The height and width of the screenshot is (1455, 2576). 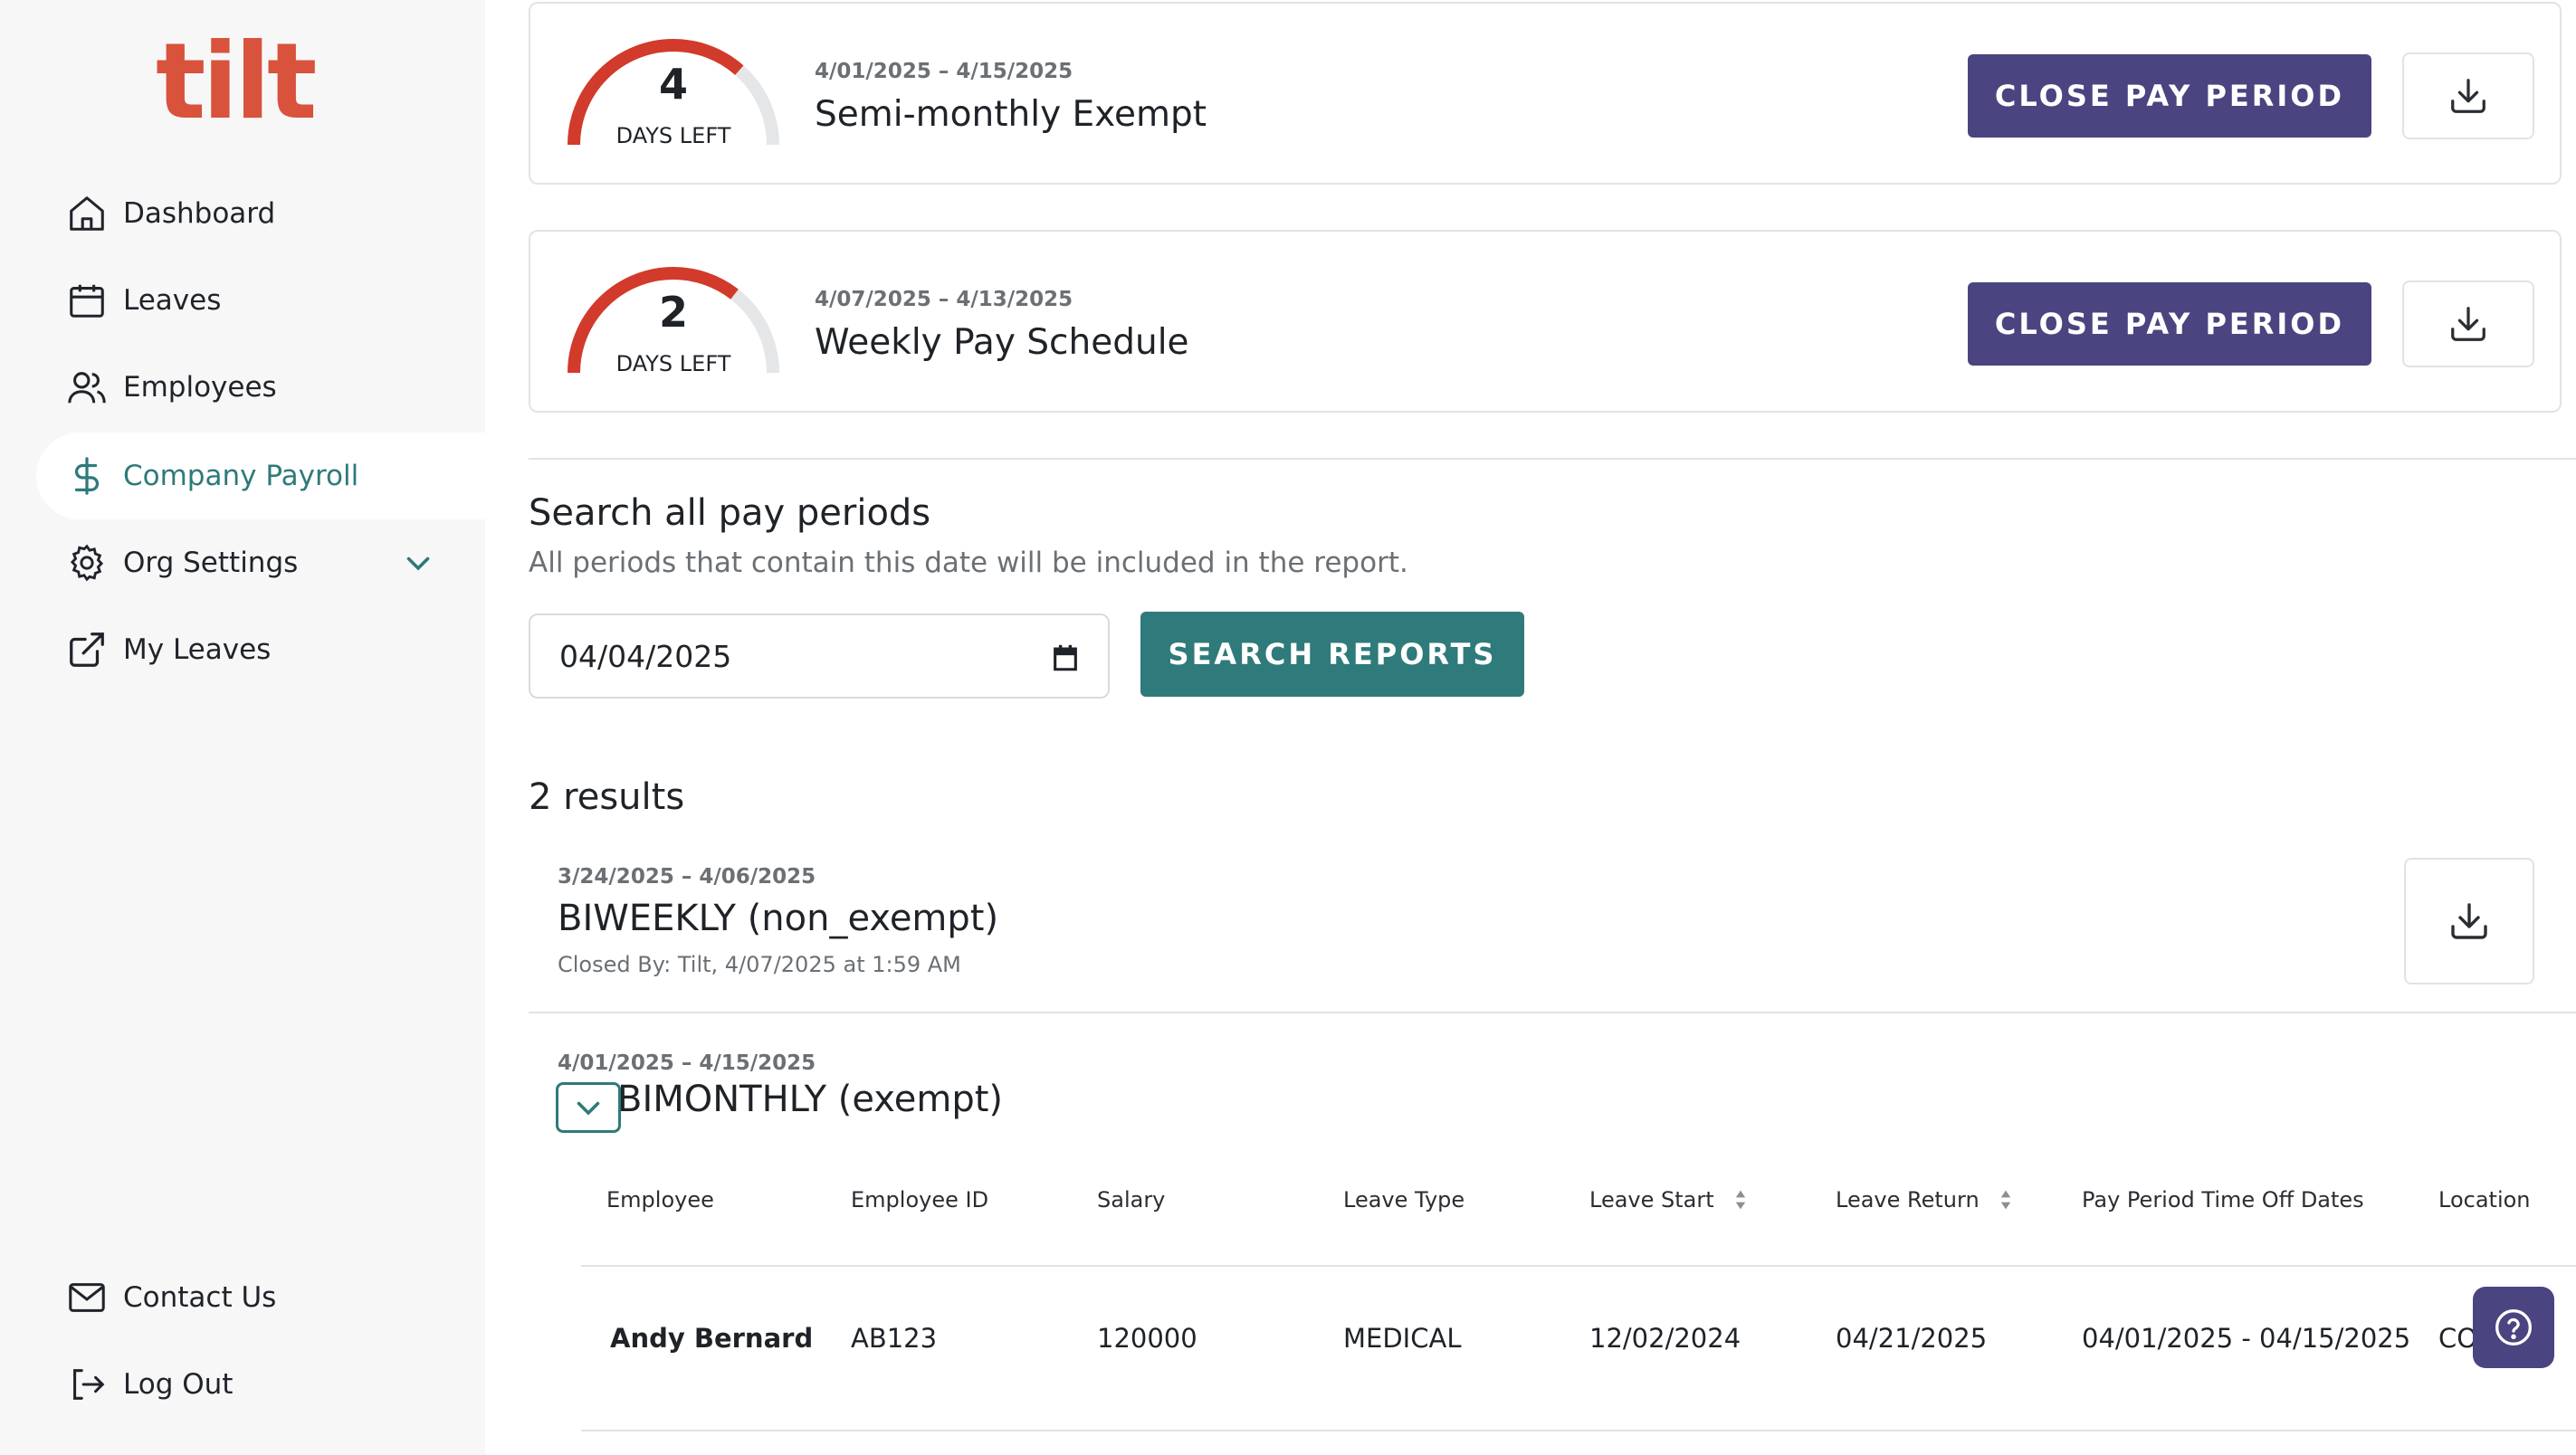 What do you see at coordinates (1011, 114) in the screenshot?
I see `pay-period-title: Semi-monthly Exempt` at bounding box center [1011, 114].